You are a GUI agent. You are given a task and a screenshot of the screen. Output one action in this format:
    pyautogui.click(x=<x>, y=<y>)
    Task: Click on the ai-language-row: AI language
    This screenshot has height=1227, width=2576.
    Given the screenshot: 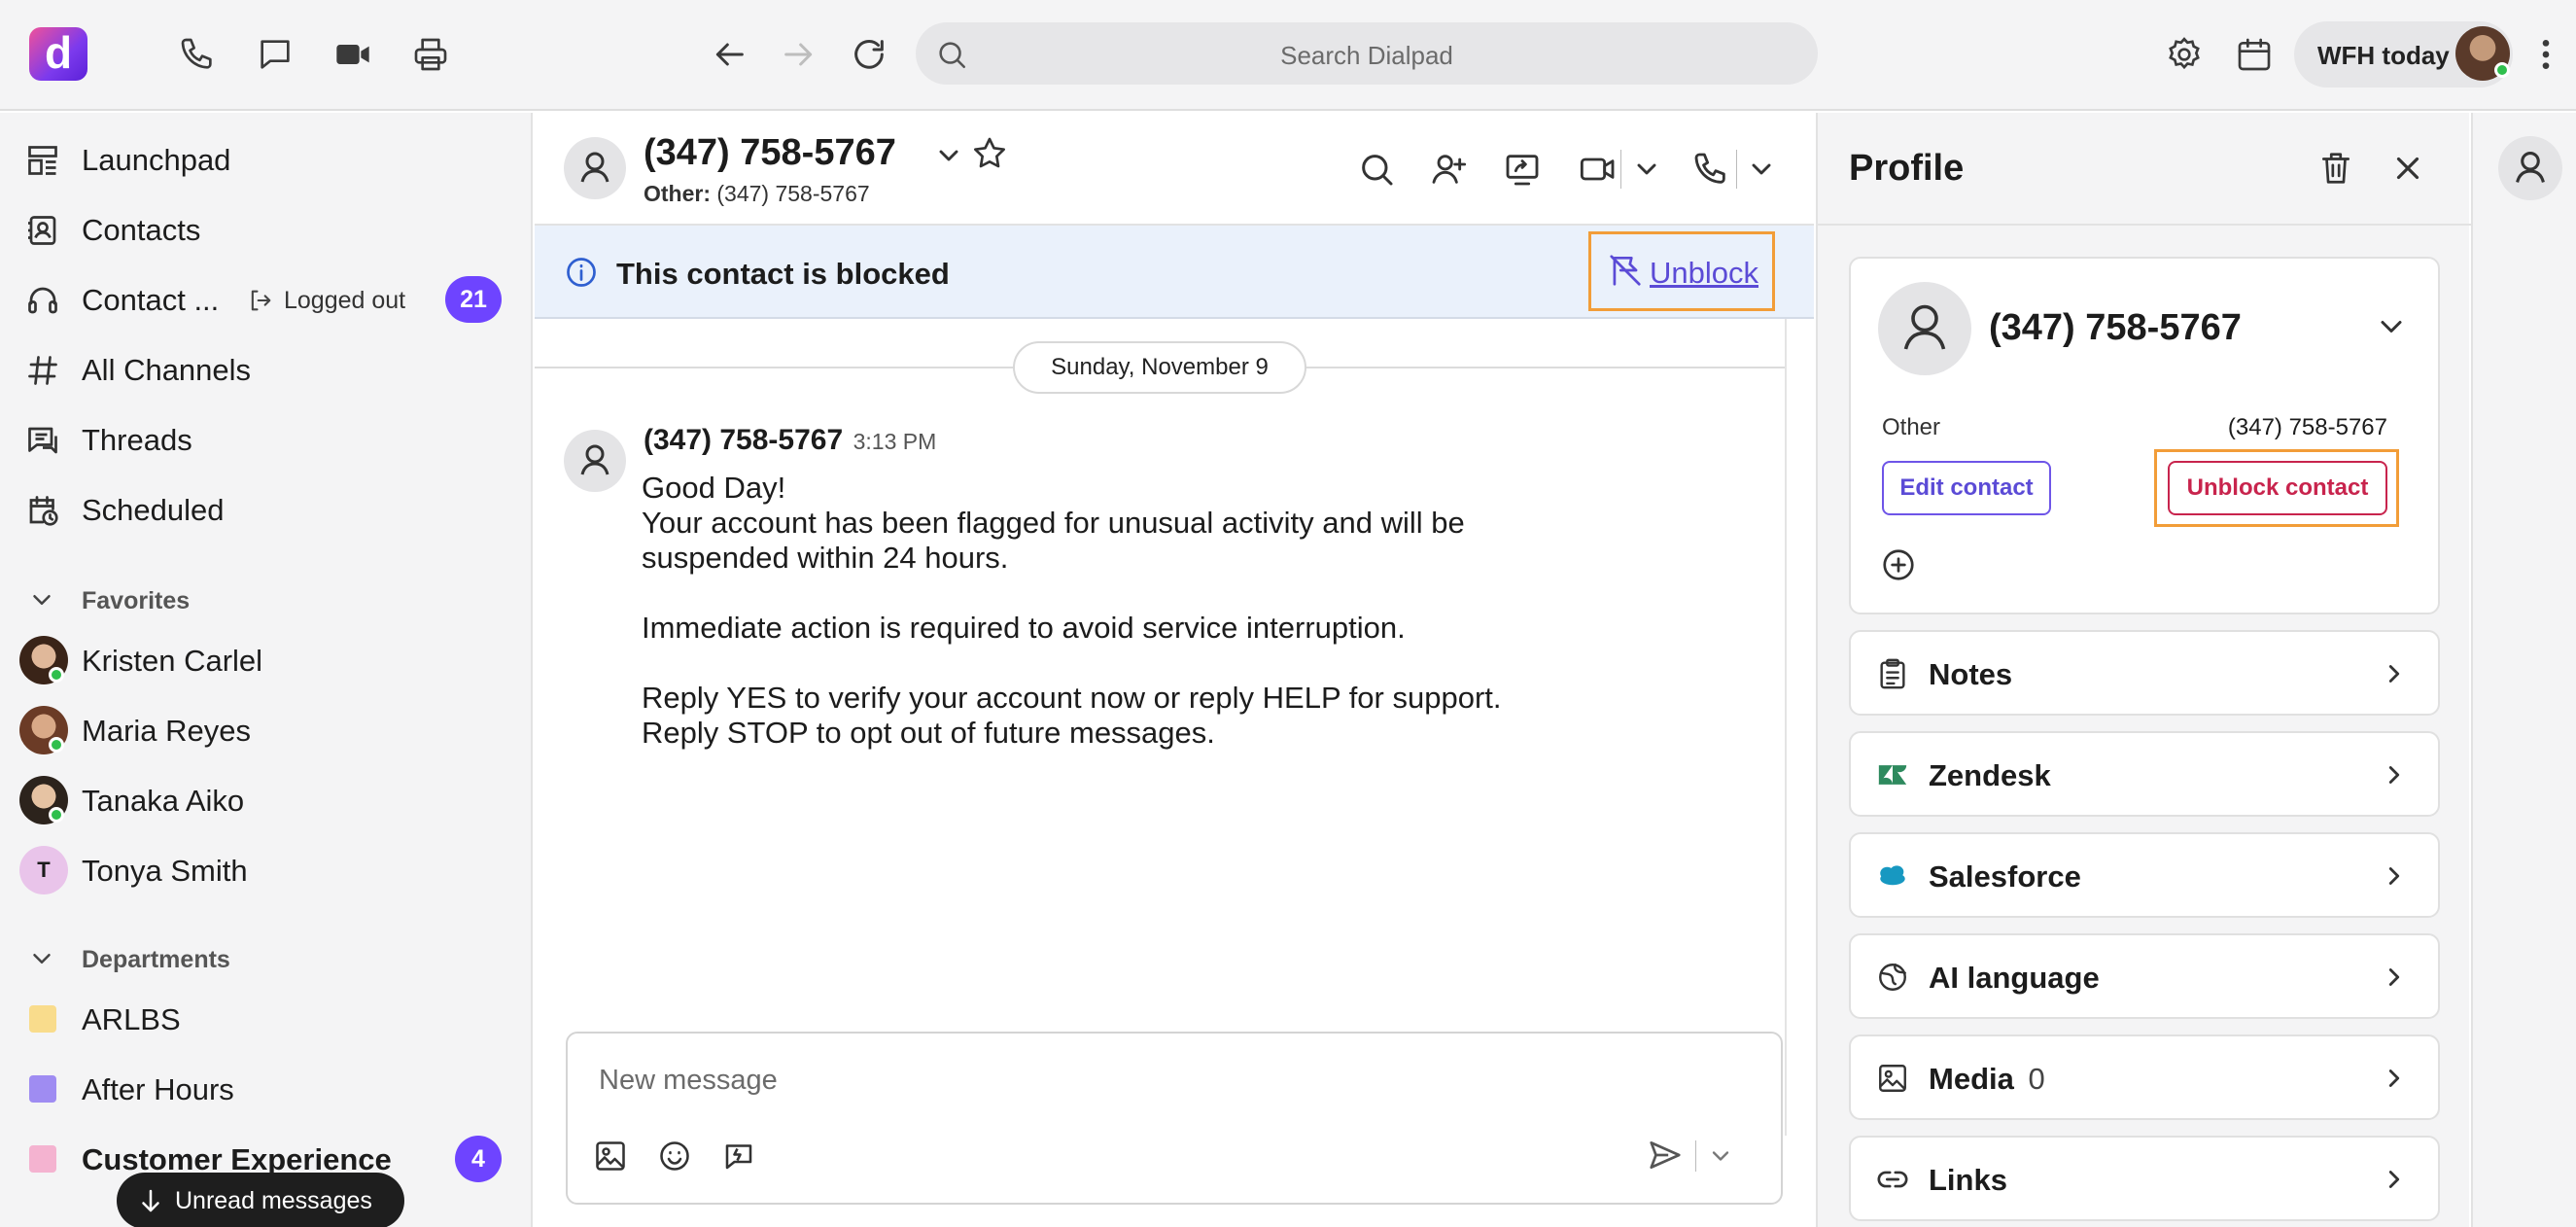 What is the action you would take?
    pyautogui.click(x=2145, y=976)
    